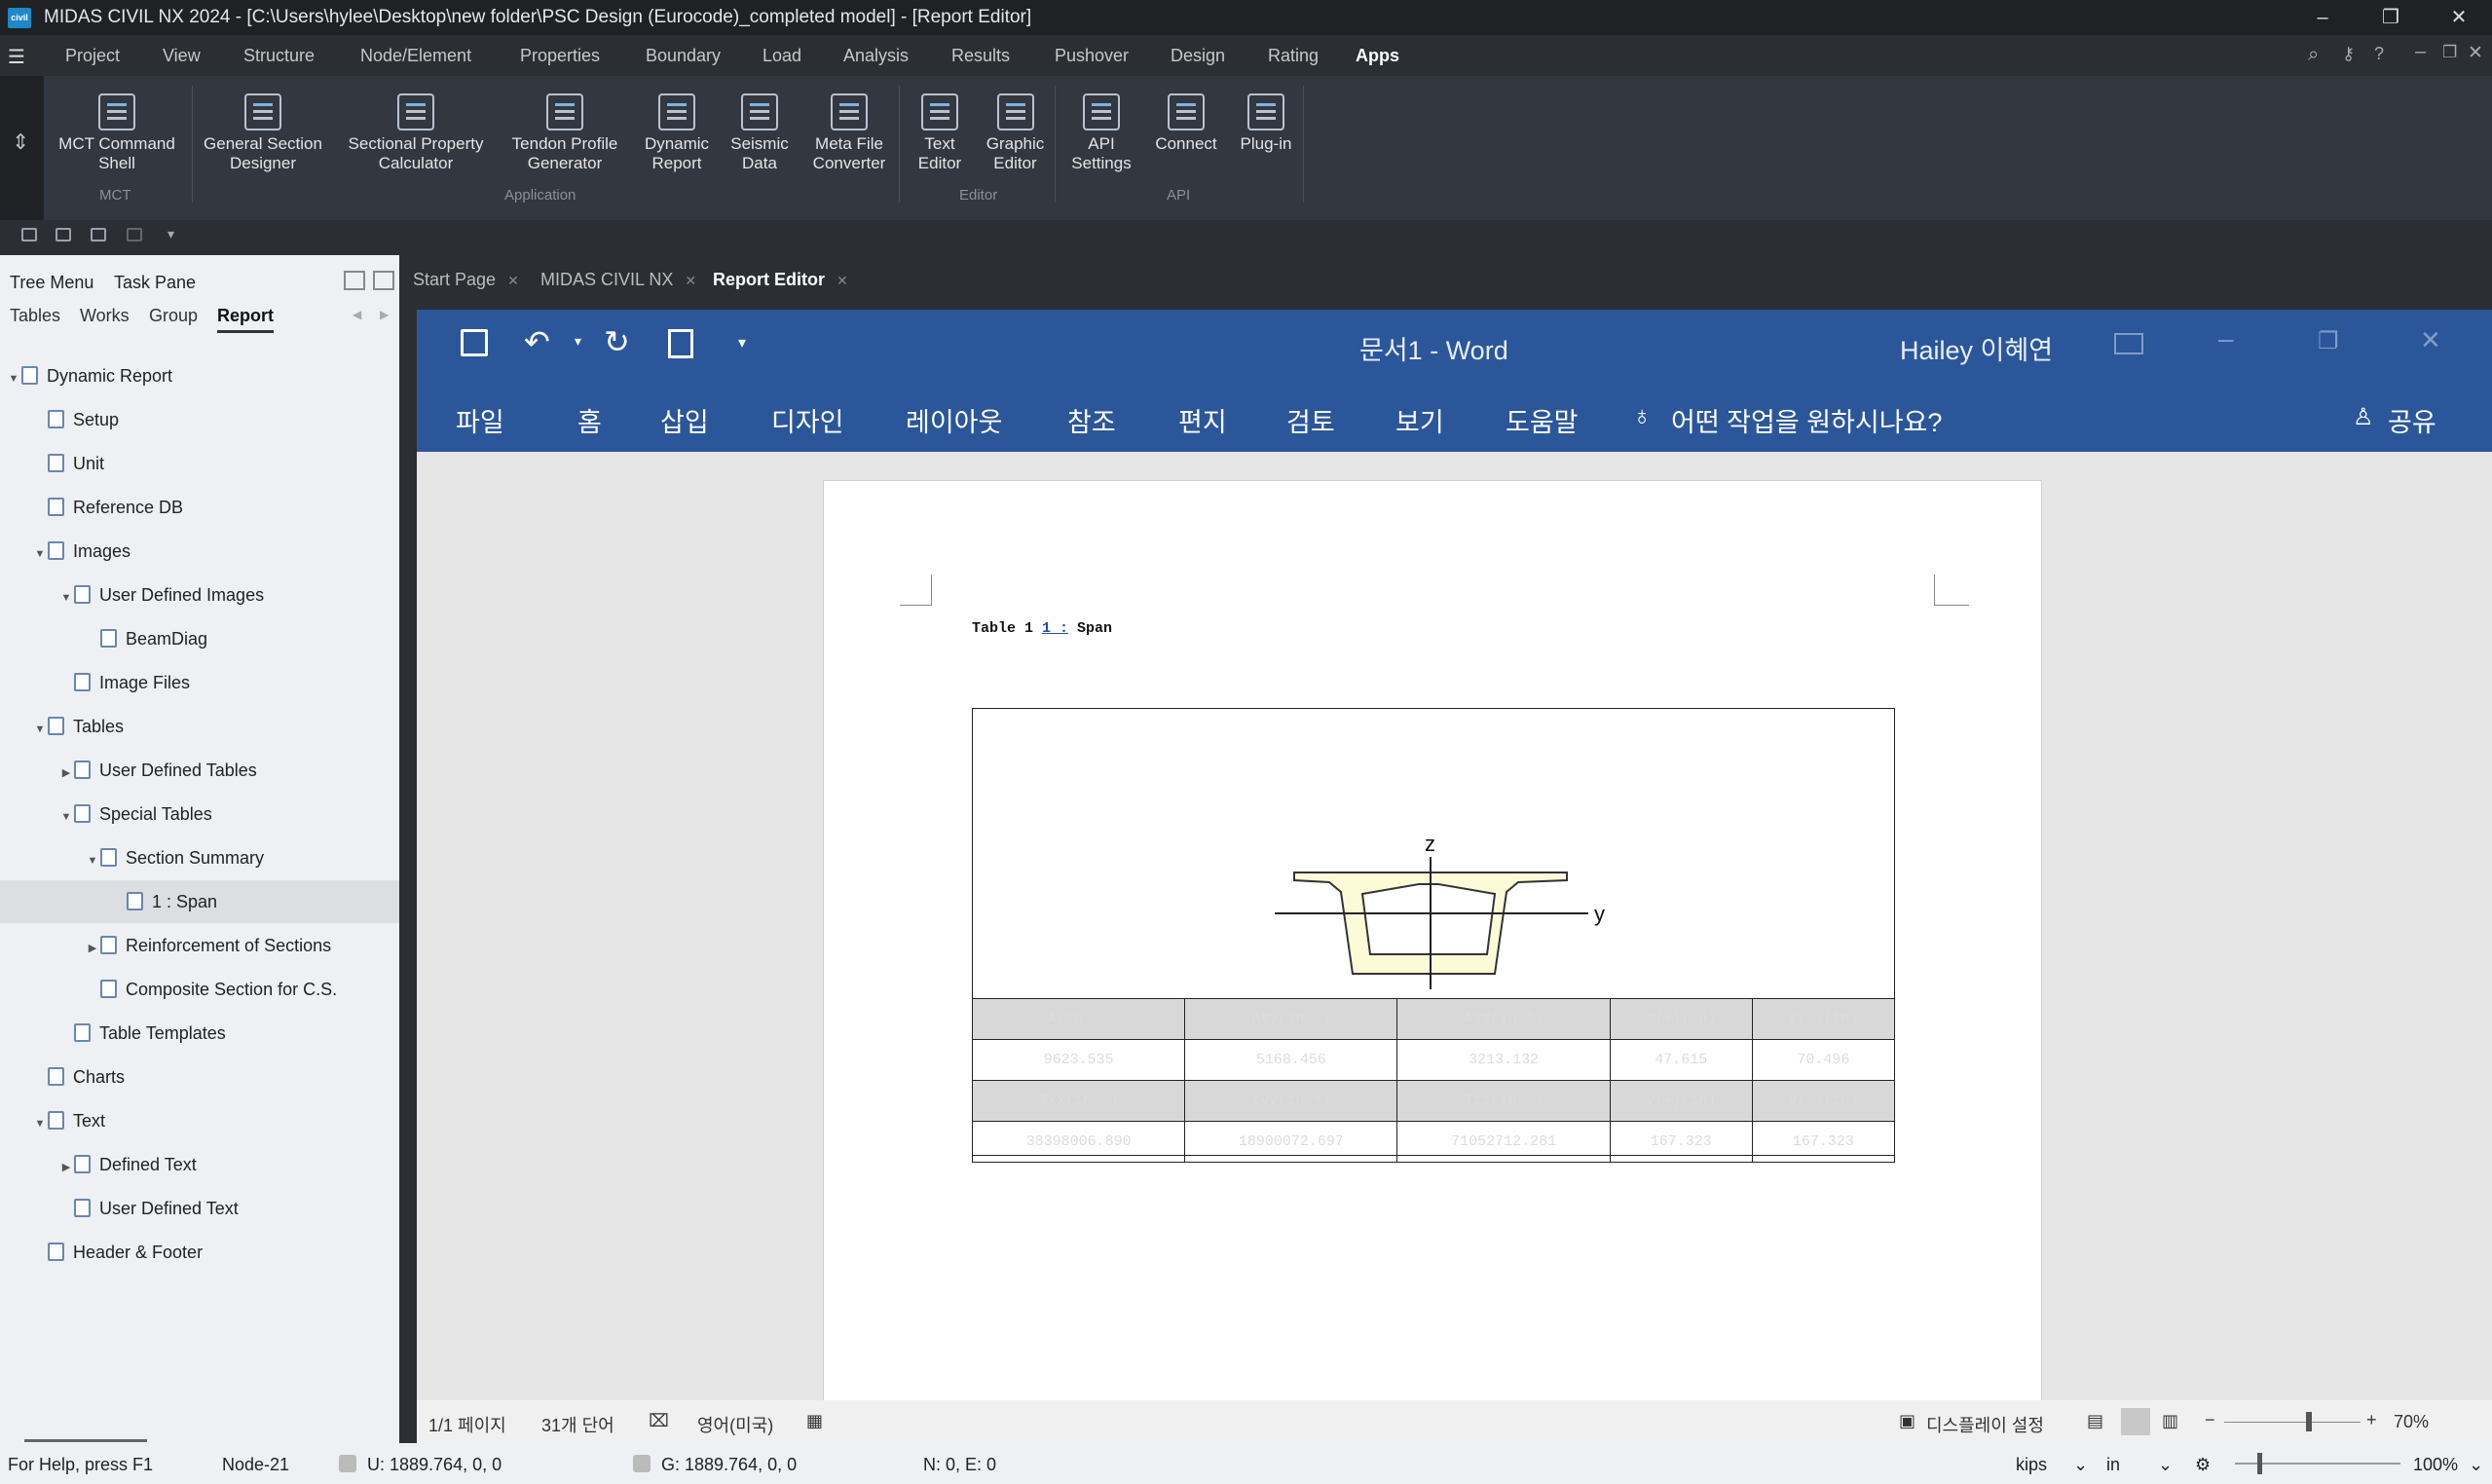  I want to click on tree-item: Image Files, so click(199, 682).